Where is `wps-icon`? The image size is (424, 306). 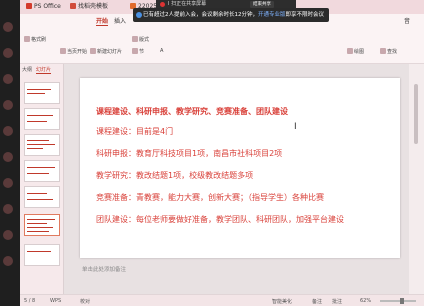 wps-icon is located at coordinates (29, 6).